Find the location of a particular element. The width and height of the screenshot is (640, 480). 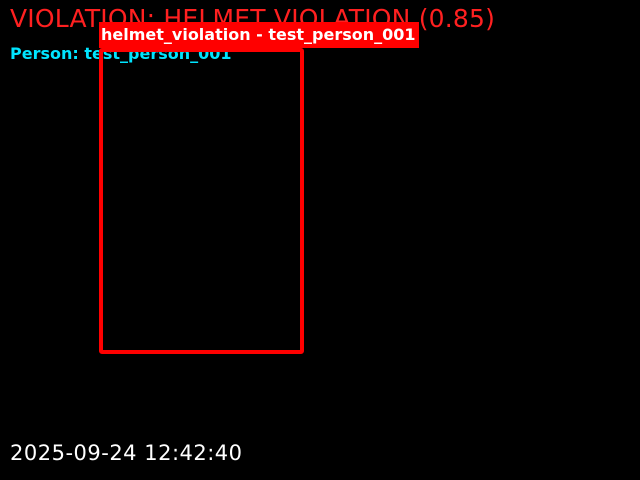

timestamp-text: 2025-09-24 12:42:40 is located at coordinates (126, 453).